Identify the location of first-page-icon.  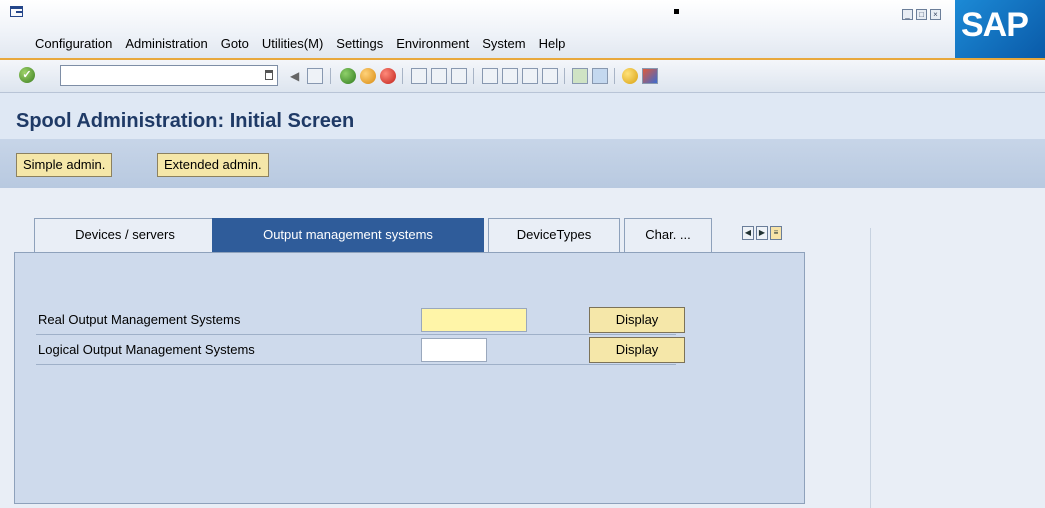
(490, 76).